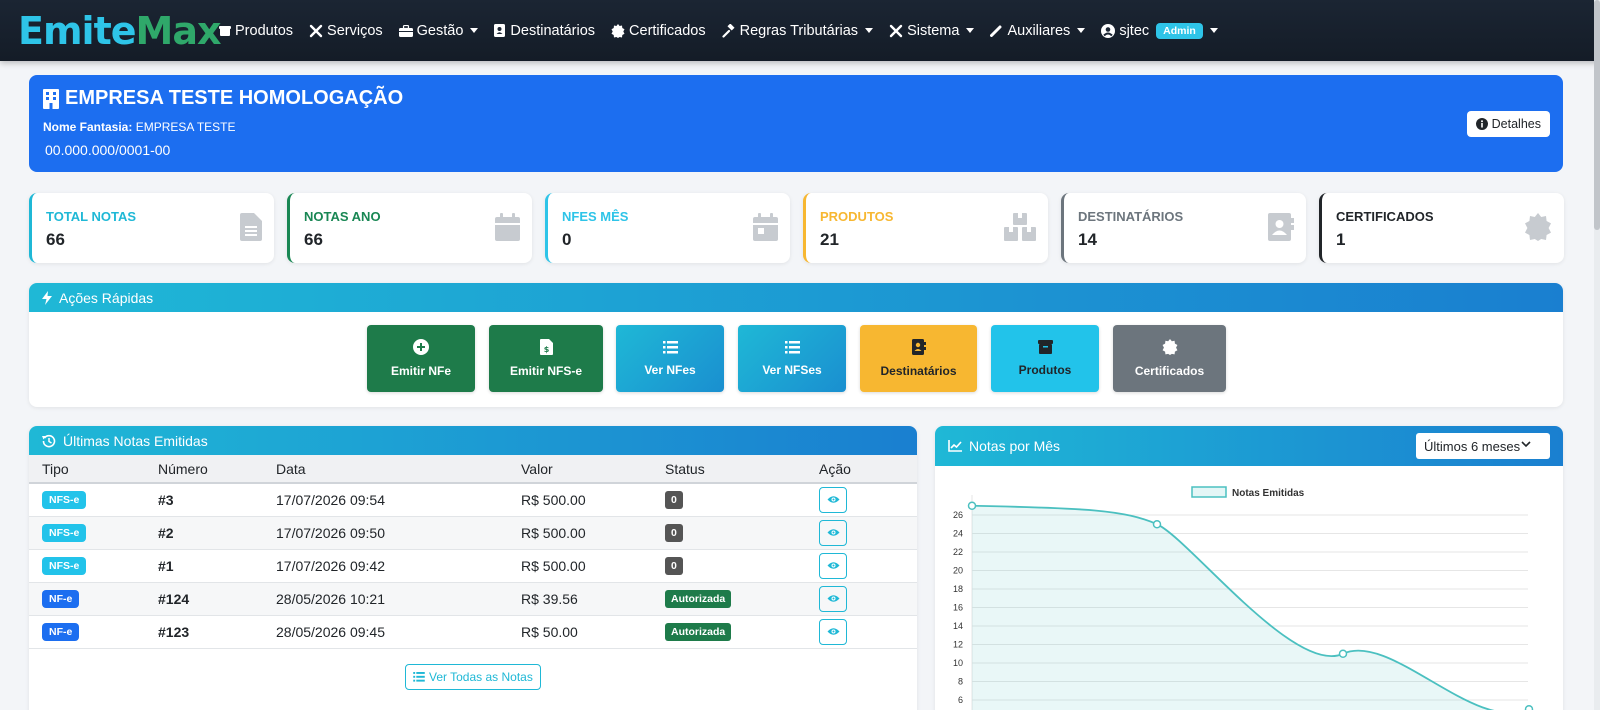 Image resolution: width=1600 pixels, height=710 pixels. I want to click on nav-user-menu: sjtec Admin, so click(1159, 30).